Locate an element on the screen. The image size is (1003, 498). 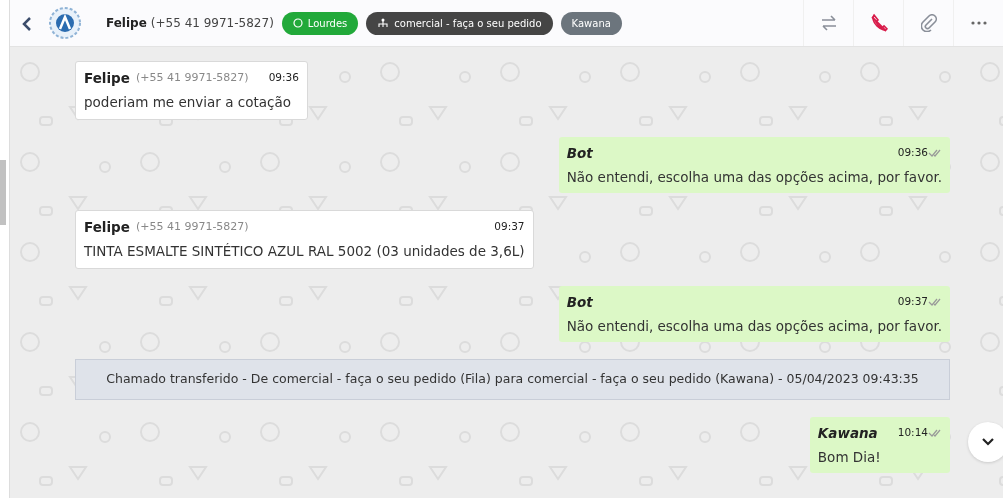
message-text: poderiam me enviar a cotação is located at coordinates (188, 103).